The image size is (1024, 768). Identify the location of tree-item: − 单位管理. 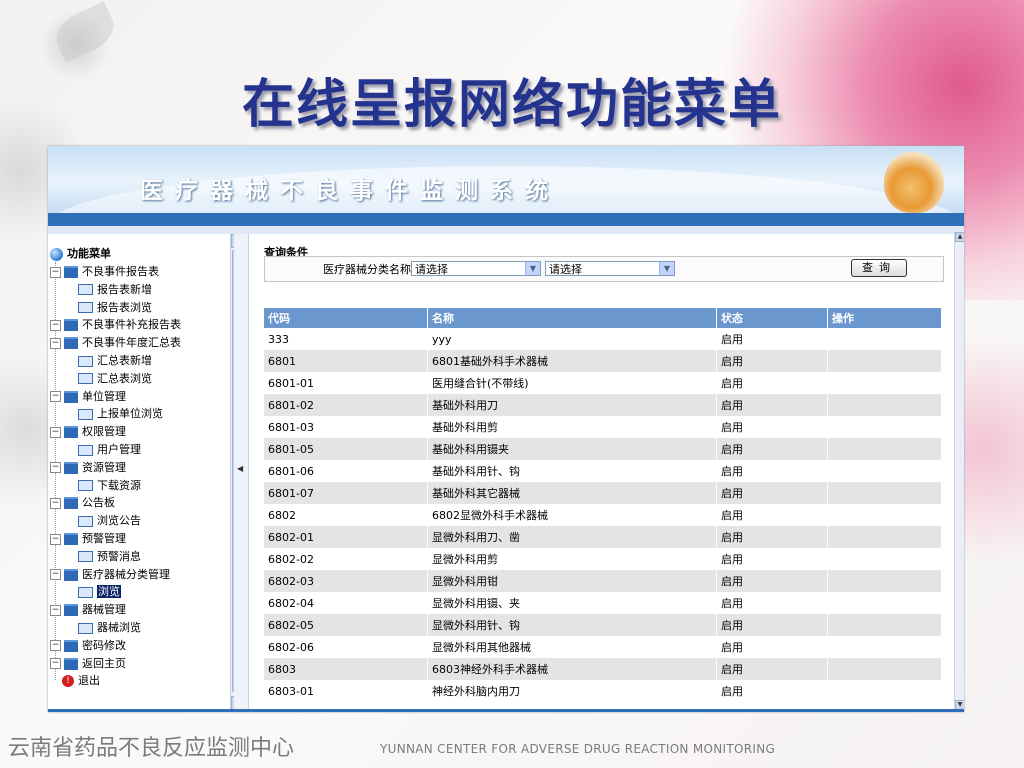
(88, 397).